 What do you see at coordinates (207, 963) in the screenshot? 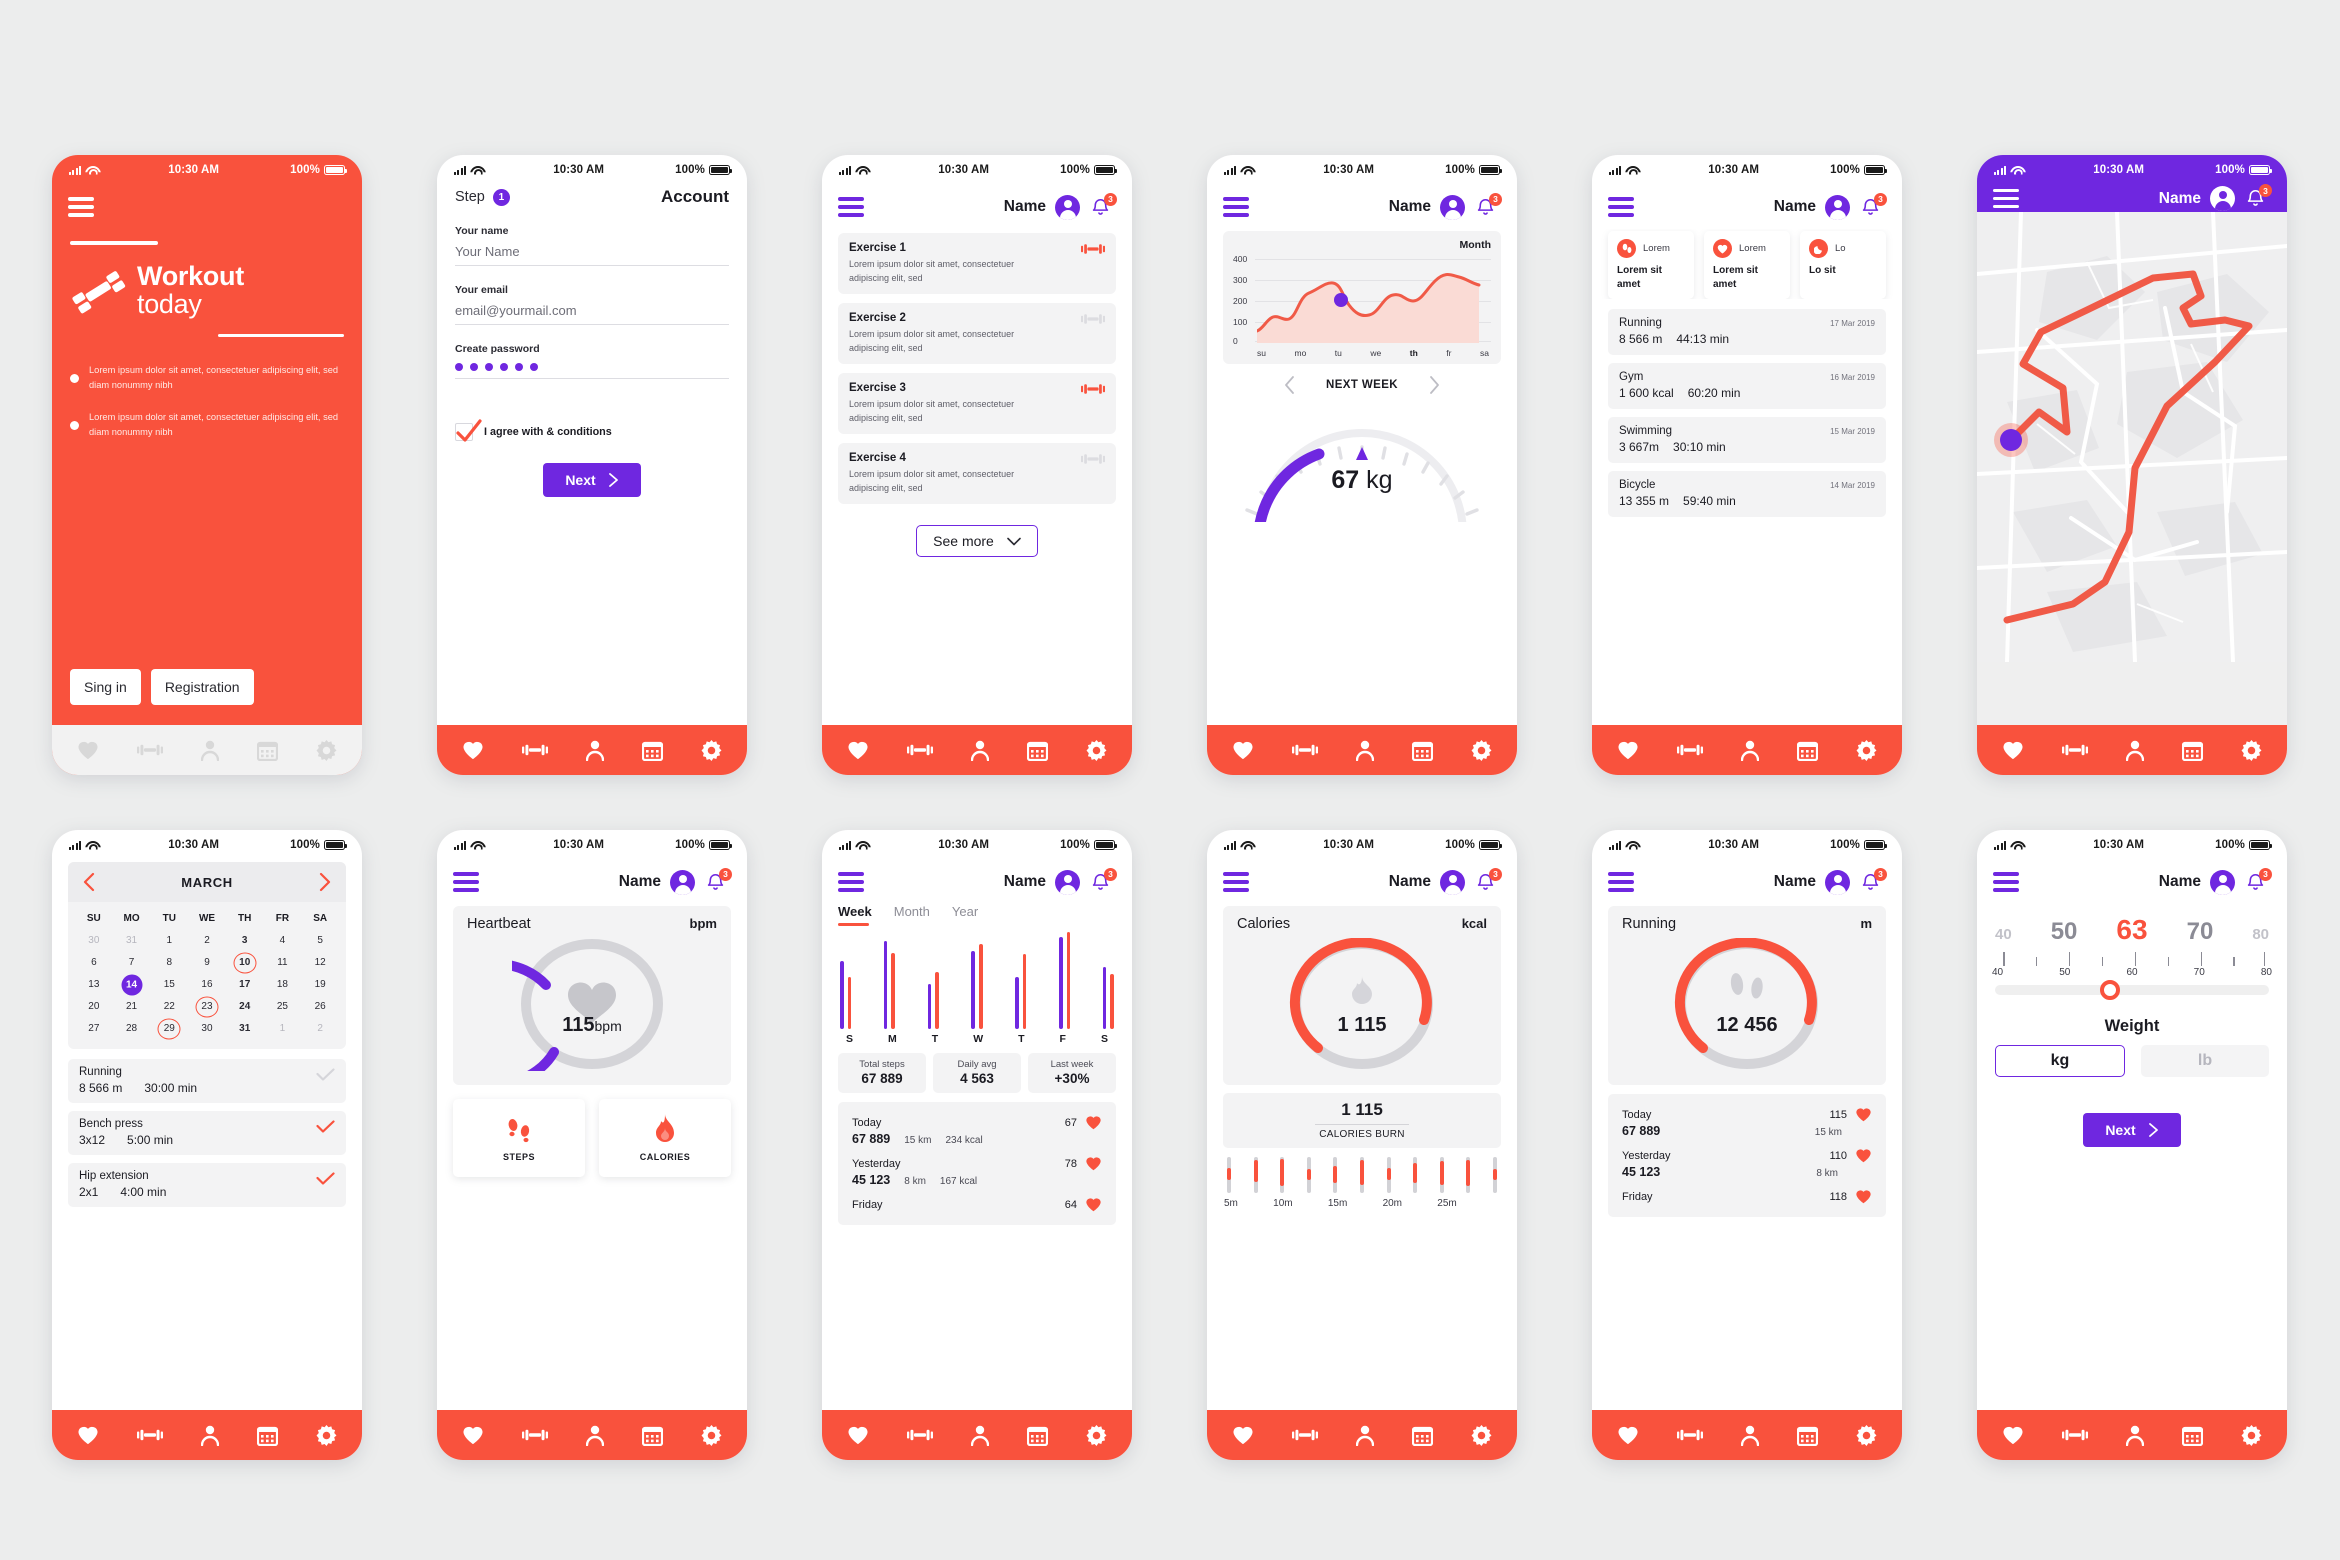
I see `calendar-day: 9` at bounding box center [207, 963].